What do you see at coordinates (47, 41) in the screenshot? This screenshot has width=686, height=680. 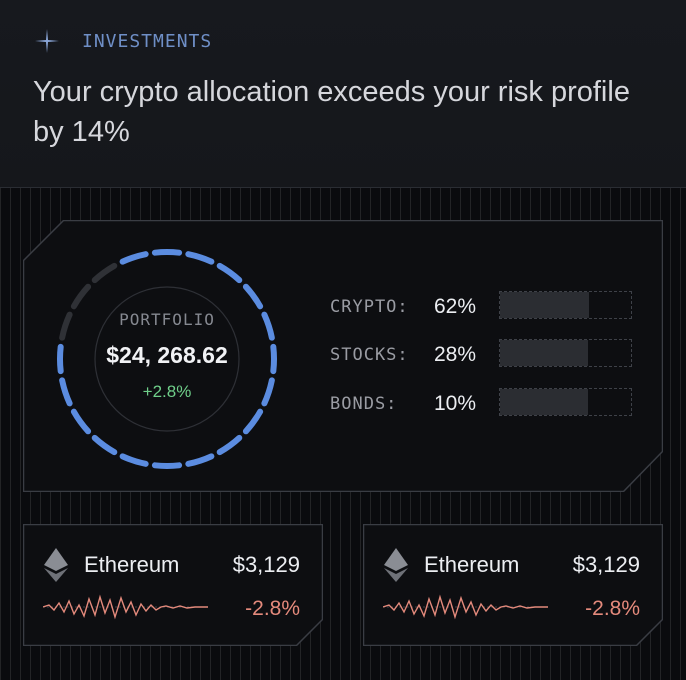 I see `sparkle-icon` at bounding box center [47, 41].